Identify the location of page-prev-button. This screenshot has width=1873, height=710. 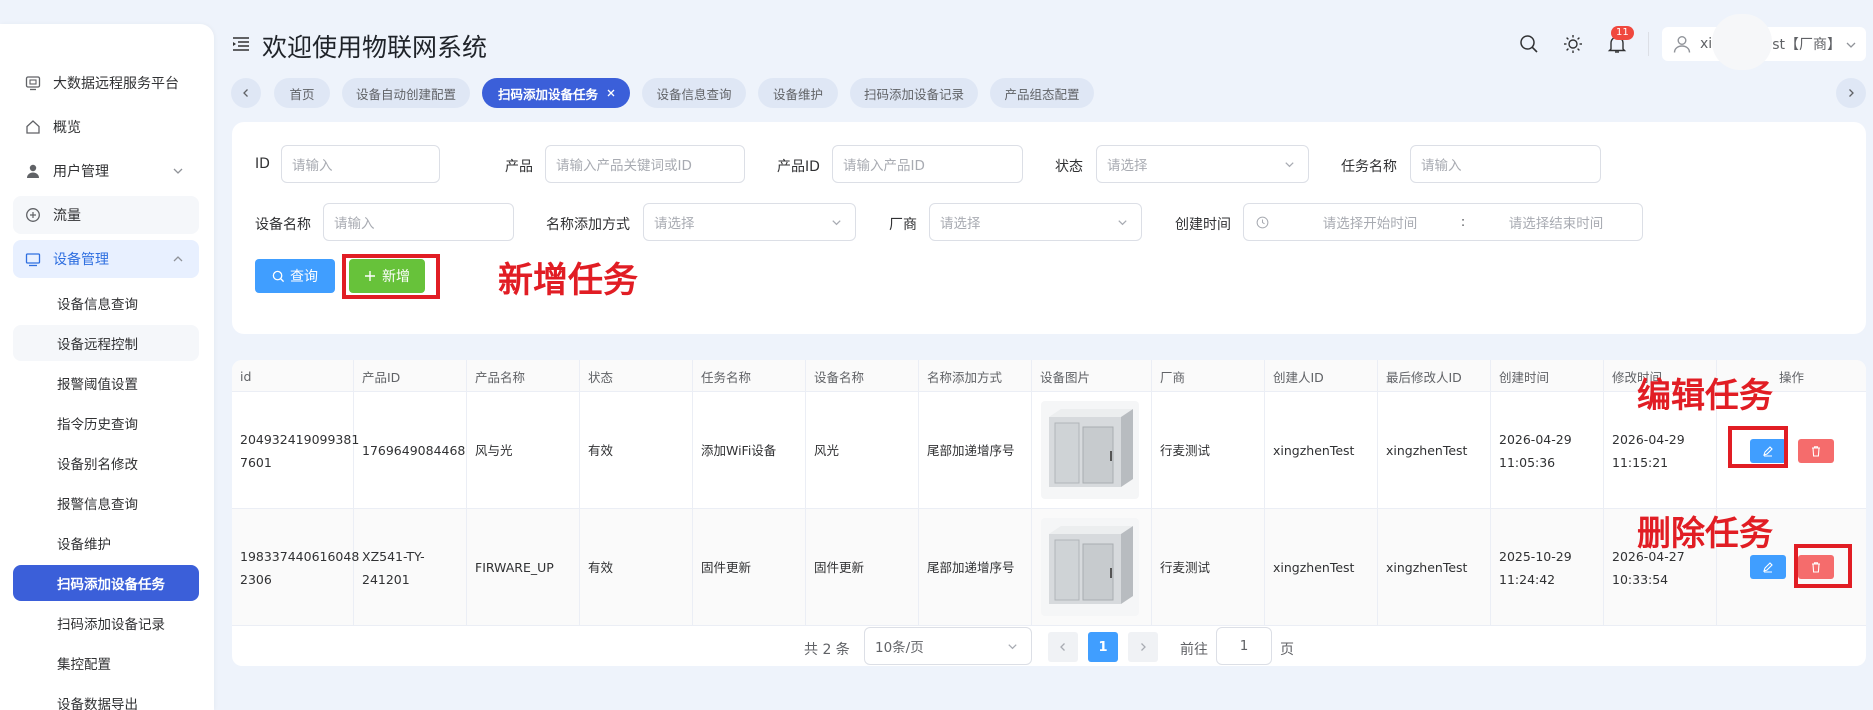
(1063, 647).